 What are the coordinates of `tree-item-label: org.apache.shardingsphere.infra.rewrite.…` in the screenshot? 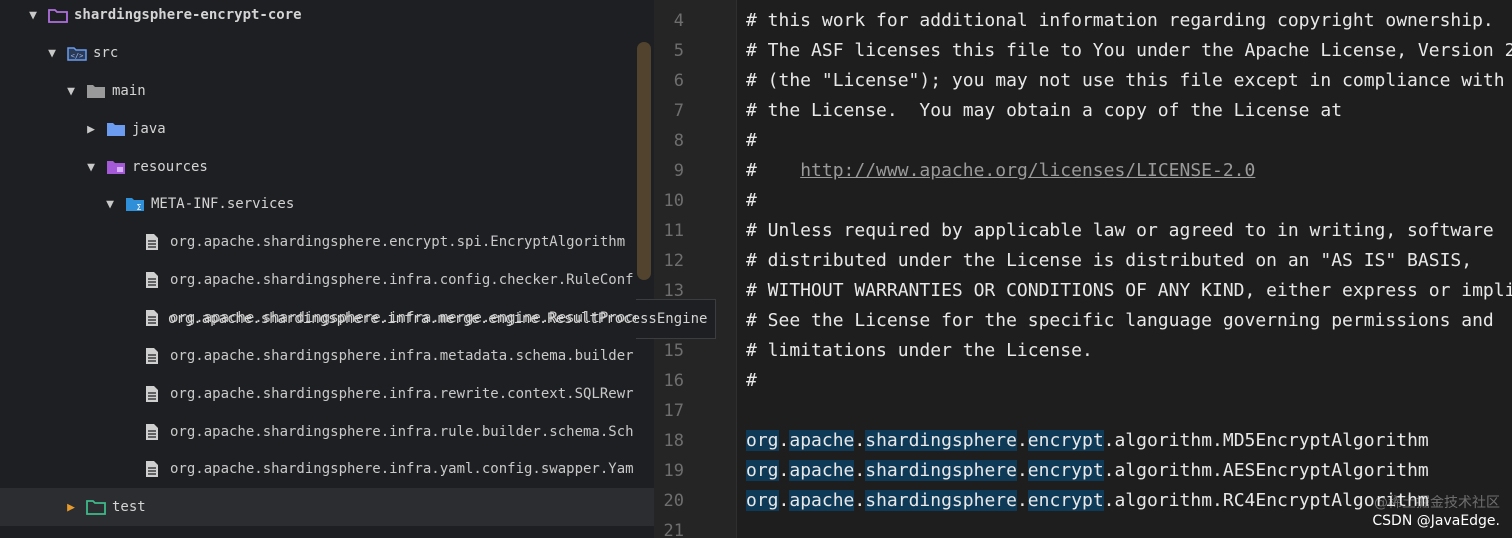 It's located at (402, 394).